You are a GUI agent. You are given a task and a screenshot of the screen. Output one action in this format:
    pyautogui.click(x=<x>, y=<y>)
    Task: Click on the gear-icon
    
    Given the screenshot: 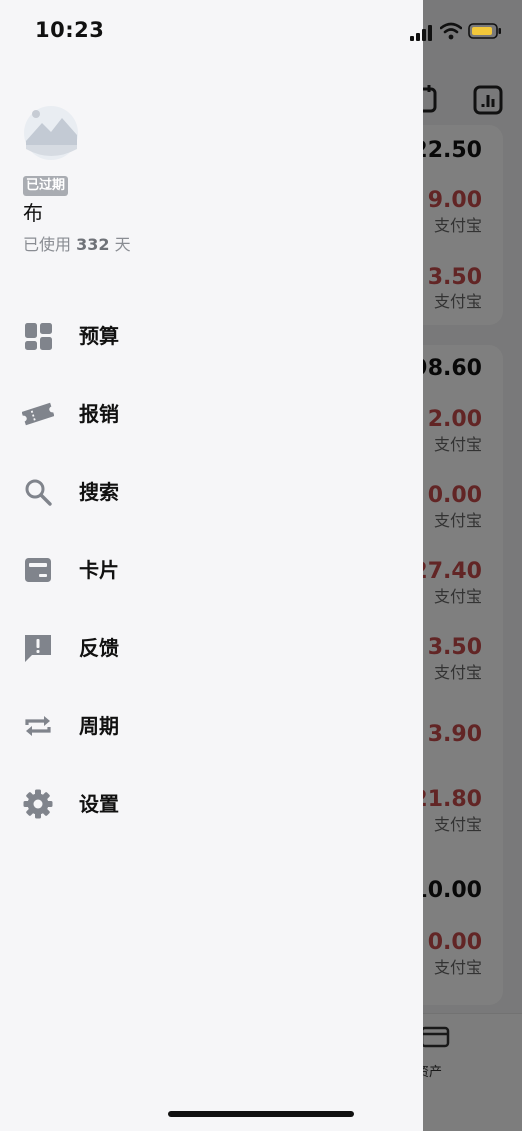 What is the action you would take?
    pyautogui.click(x=38, y=804)
    